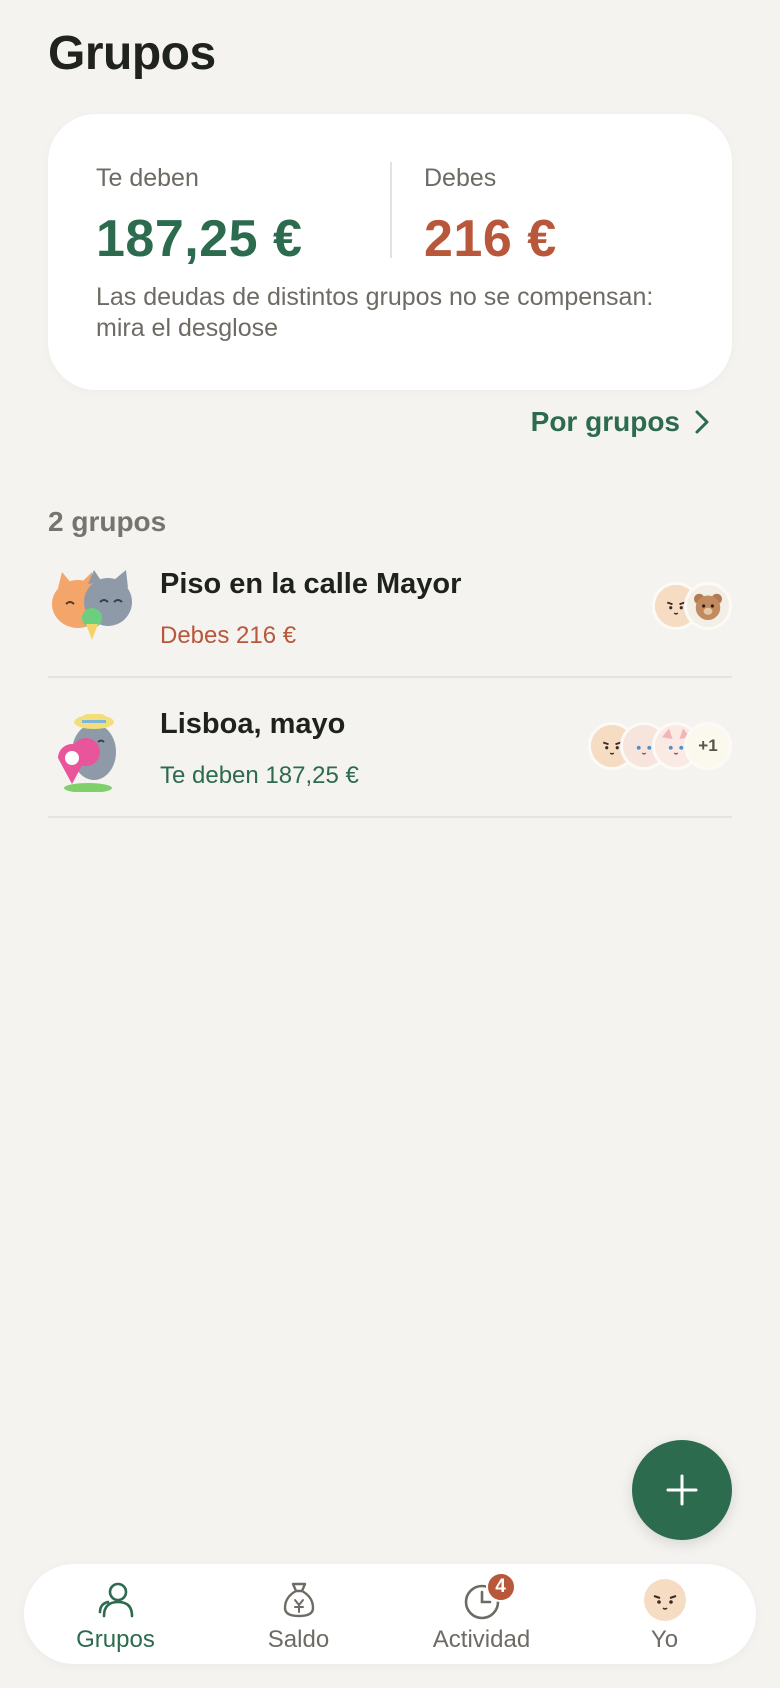 The height and width of the screenshot is (1688, 780). Describe the element at coordinates (500, 1587) in the screenshot. I see `notification-badge: 4` at that location.